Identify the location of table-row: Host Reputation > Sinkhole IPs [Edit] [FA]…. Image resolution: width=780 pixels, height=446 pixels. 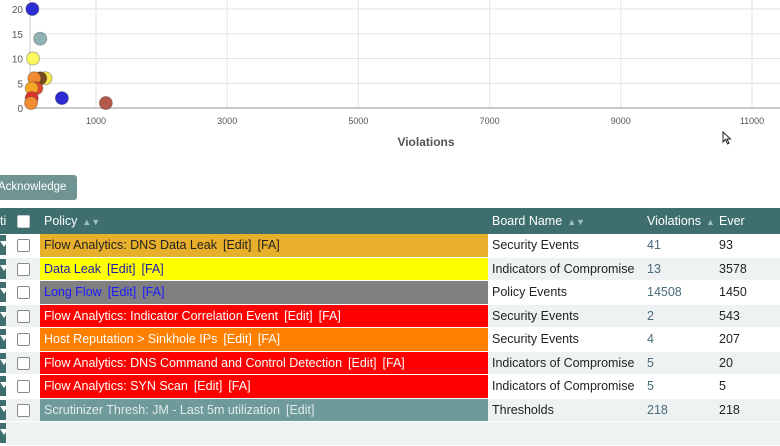
(390, 339).